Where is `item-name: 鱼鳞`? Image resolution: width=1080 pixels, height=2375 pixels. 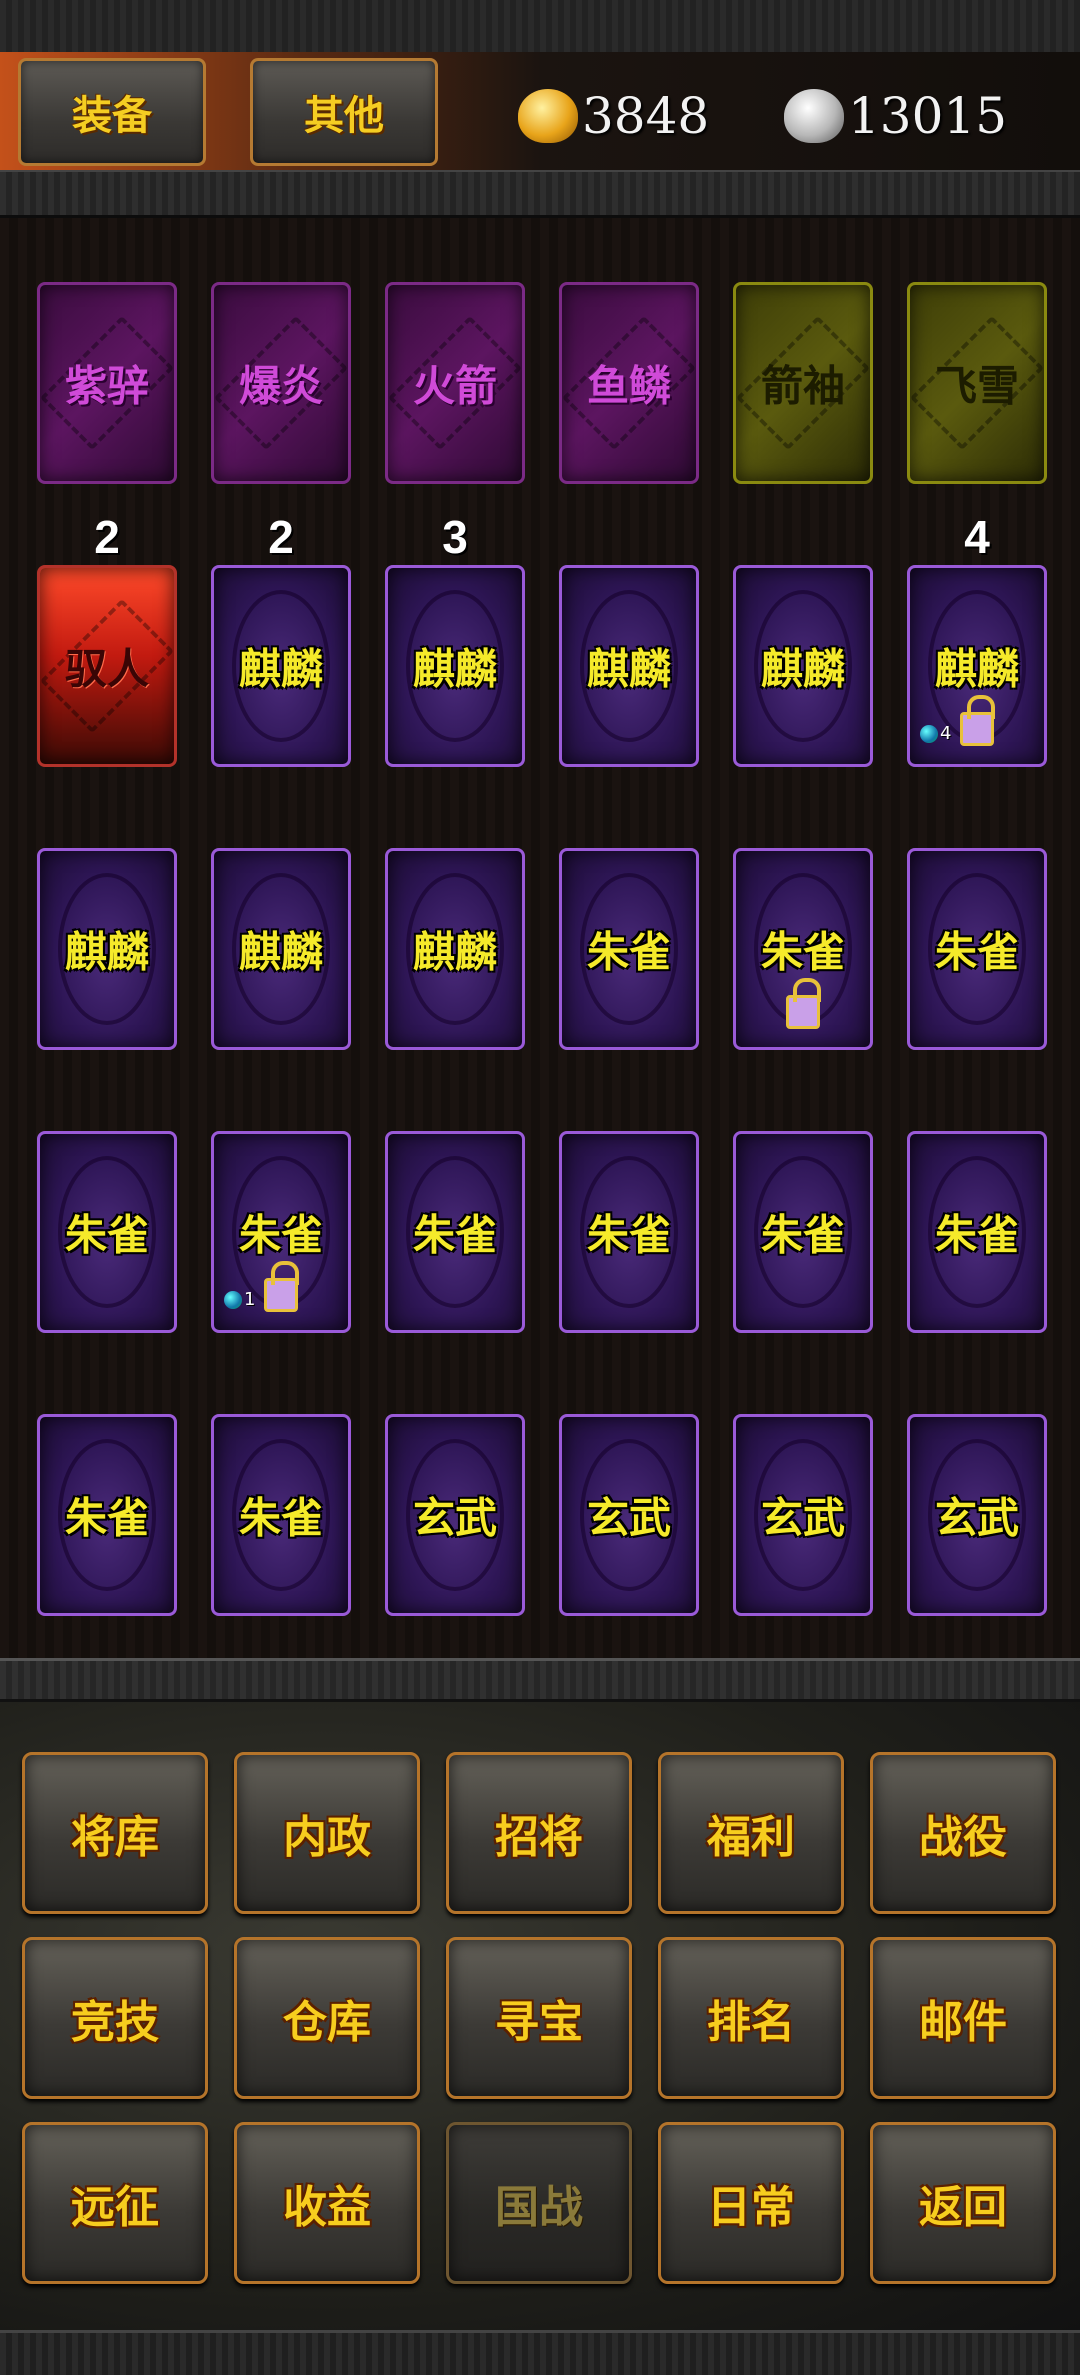
item-name: 鱼鳞 is located at coordinates (628, 386).